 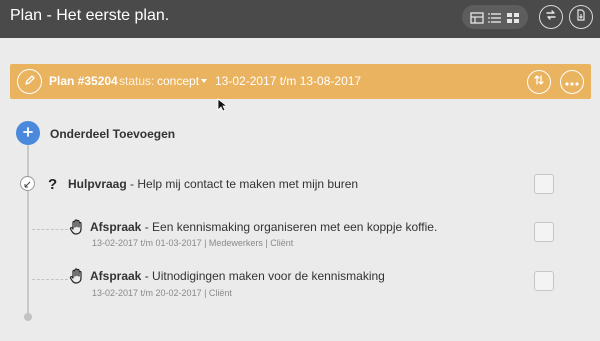 I want to click on status-label: status:, so click(x=137, y=81).